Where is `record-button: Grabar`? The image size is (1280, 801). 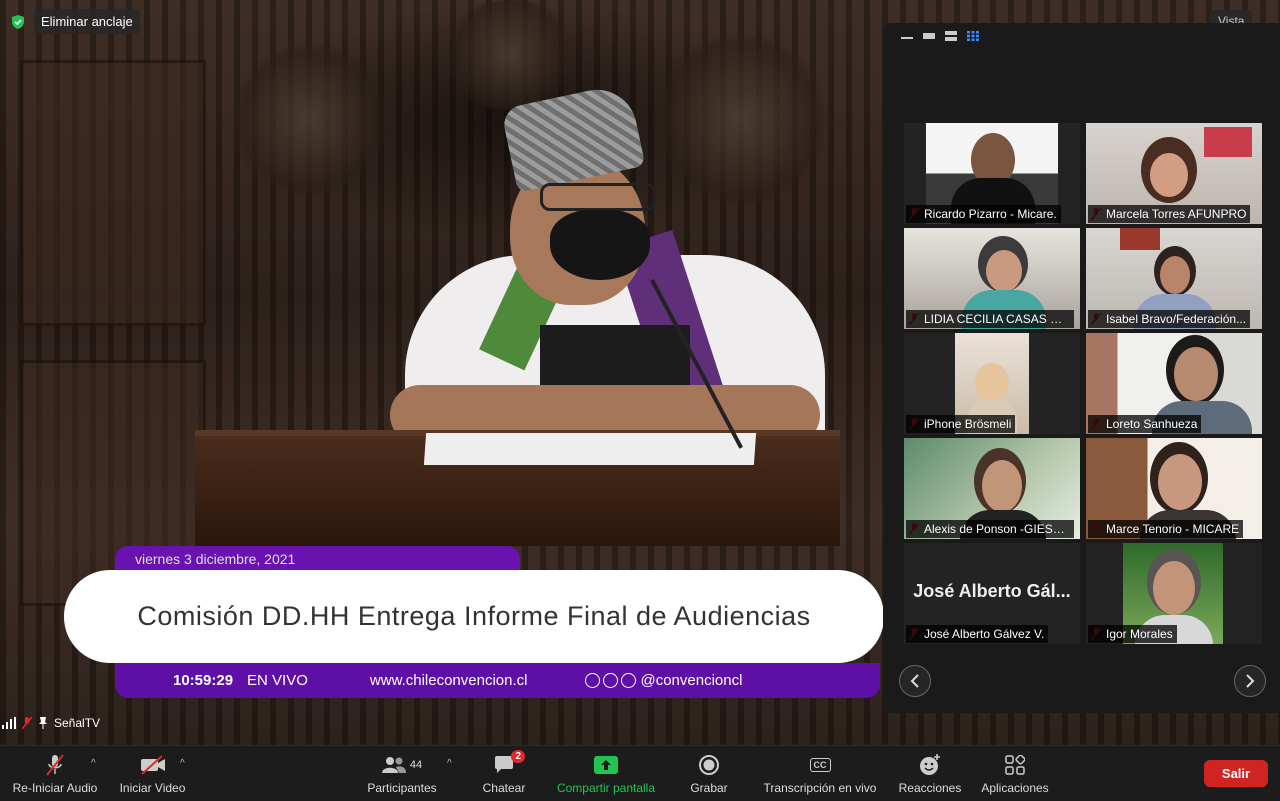 record-button: Grabar is located at coordinates (709, 773).